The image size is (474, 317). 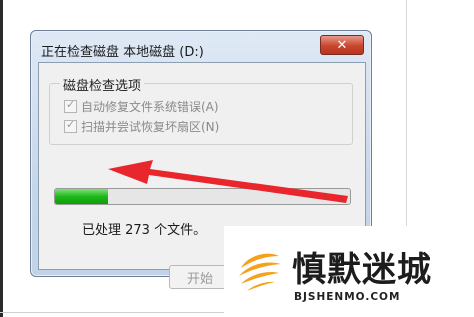 I want to click on watermark-logo-icon, so click(x=260, y=272).